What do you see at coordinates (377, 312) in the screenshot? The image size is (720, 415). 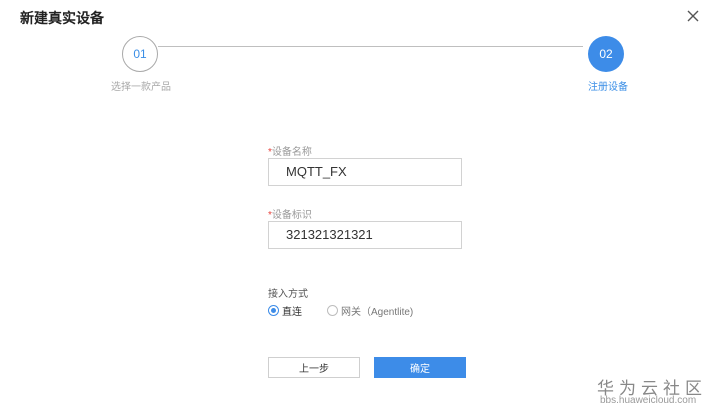 I see `radio-gateway-label: 网关（Agentlite)` at bounding box center [377, 312].